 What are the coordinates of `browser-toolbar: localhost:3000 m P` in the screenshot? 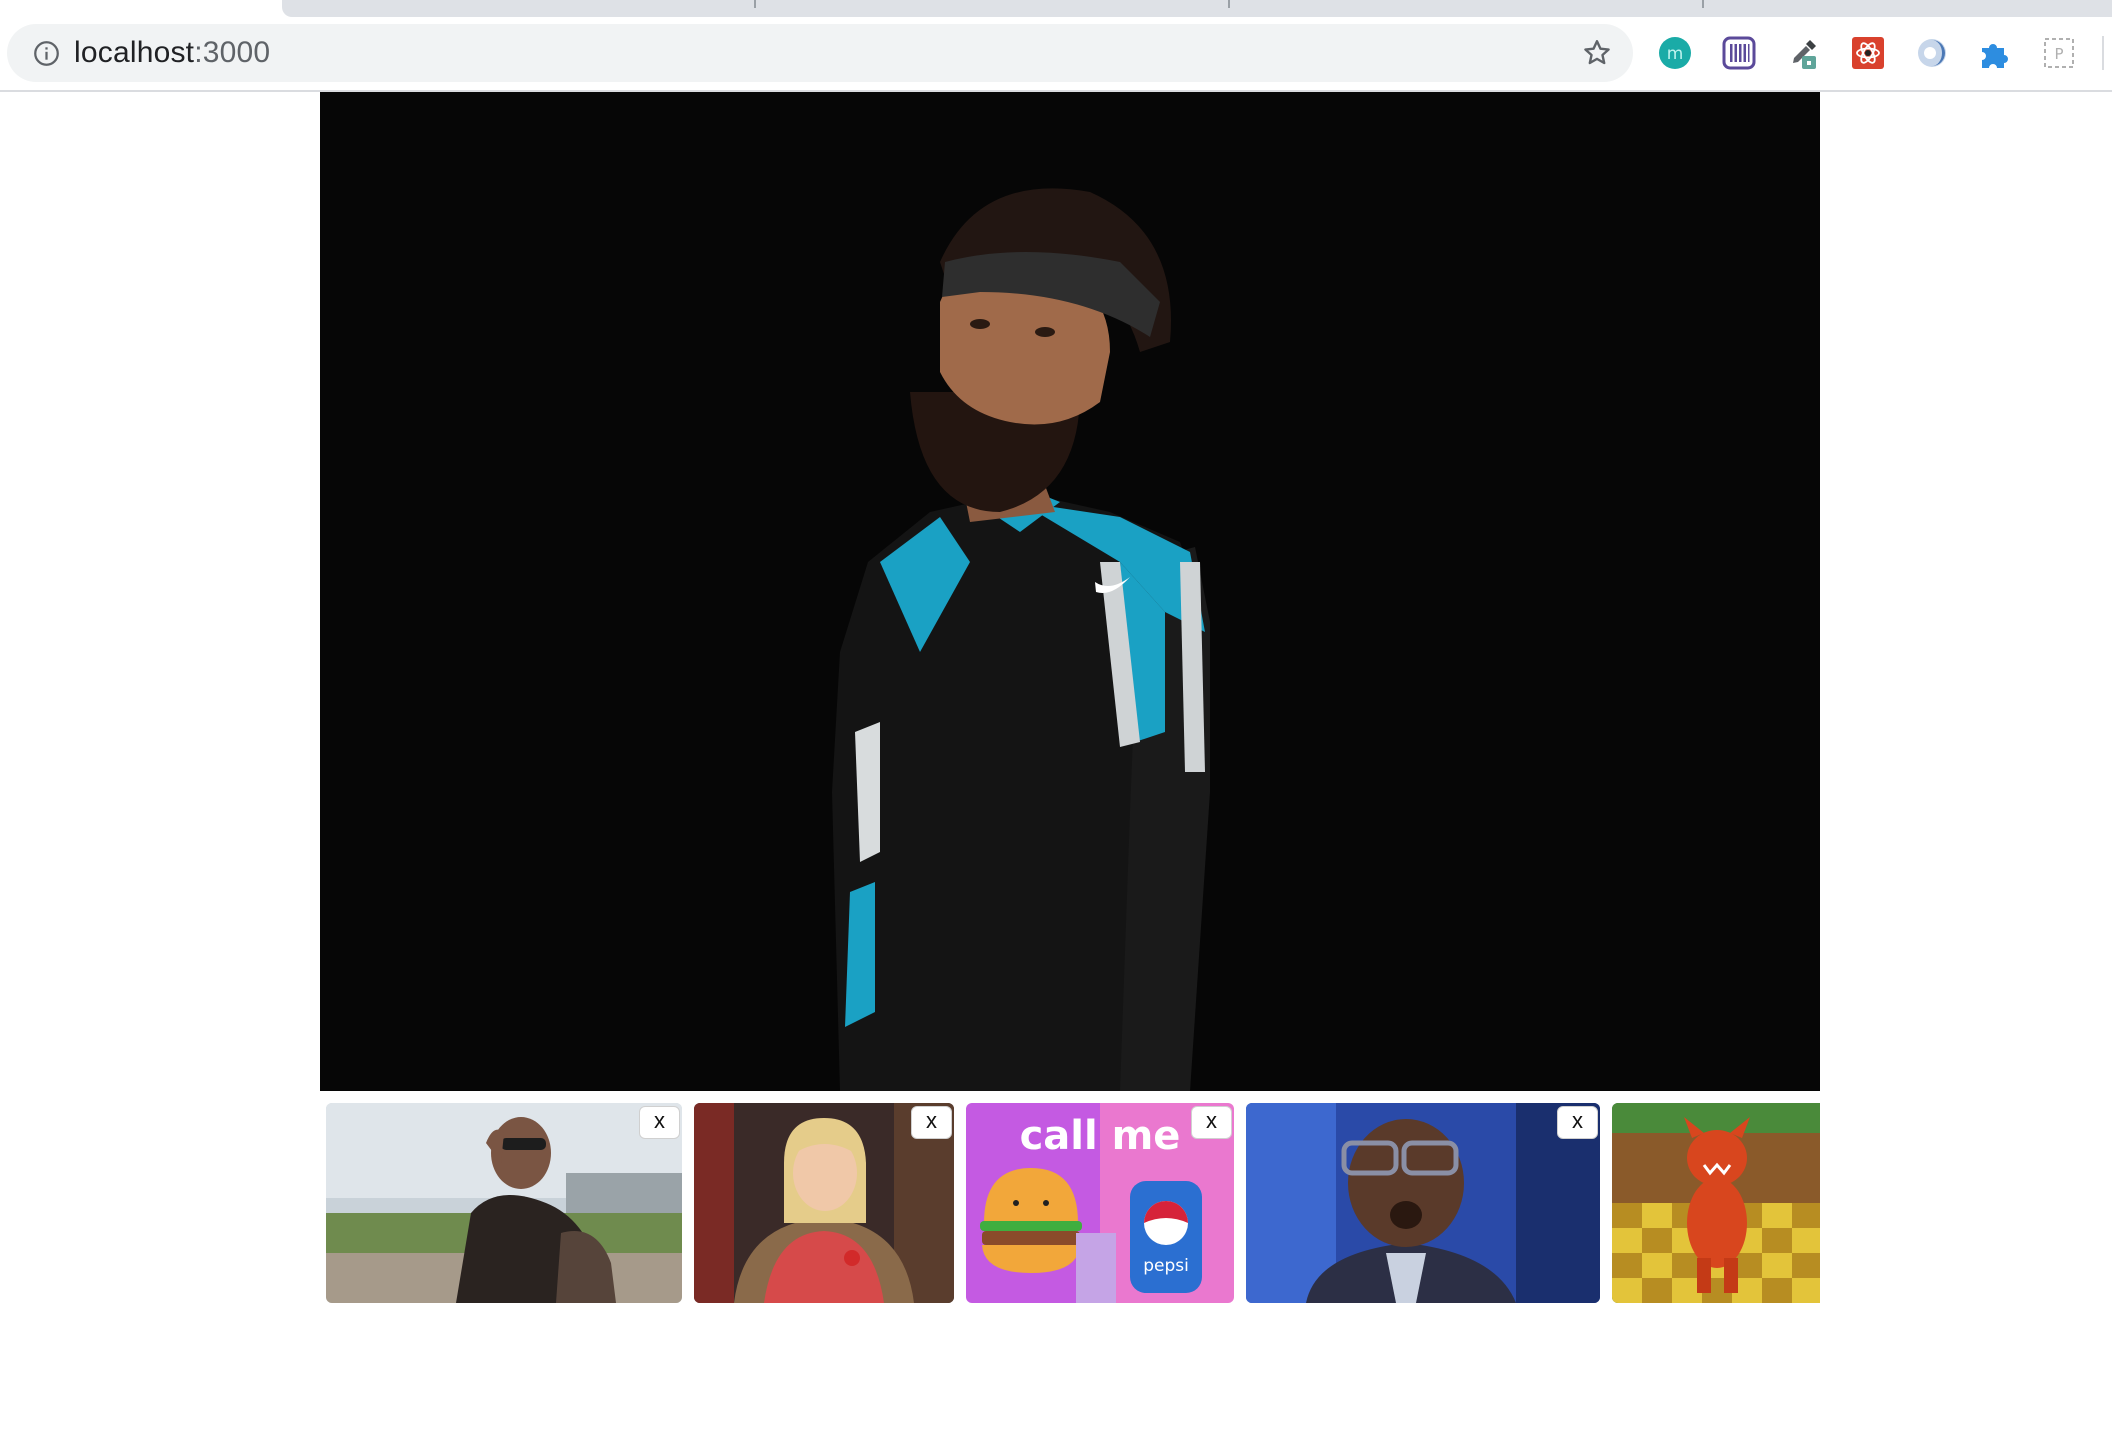 It's located at (1056, 46).